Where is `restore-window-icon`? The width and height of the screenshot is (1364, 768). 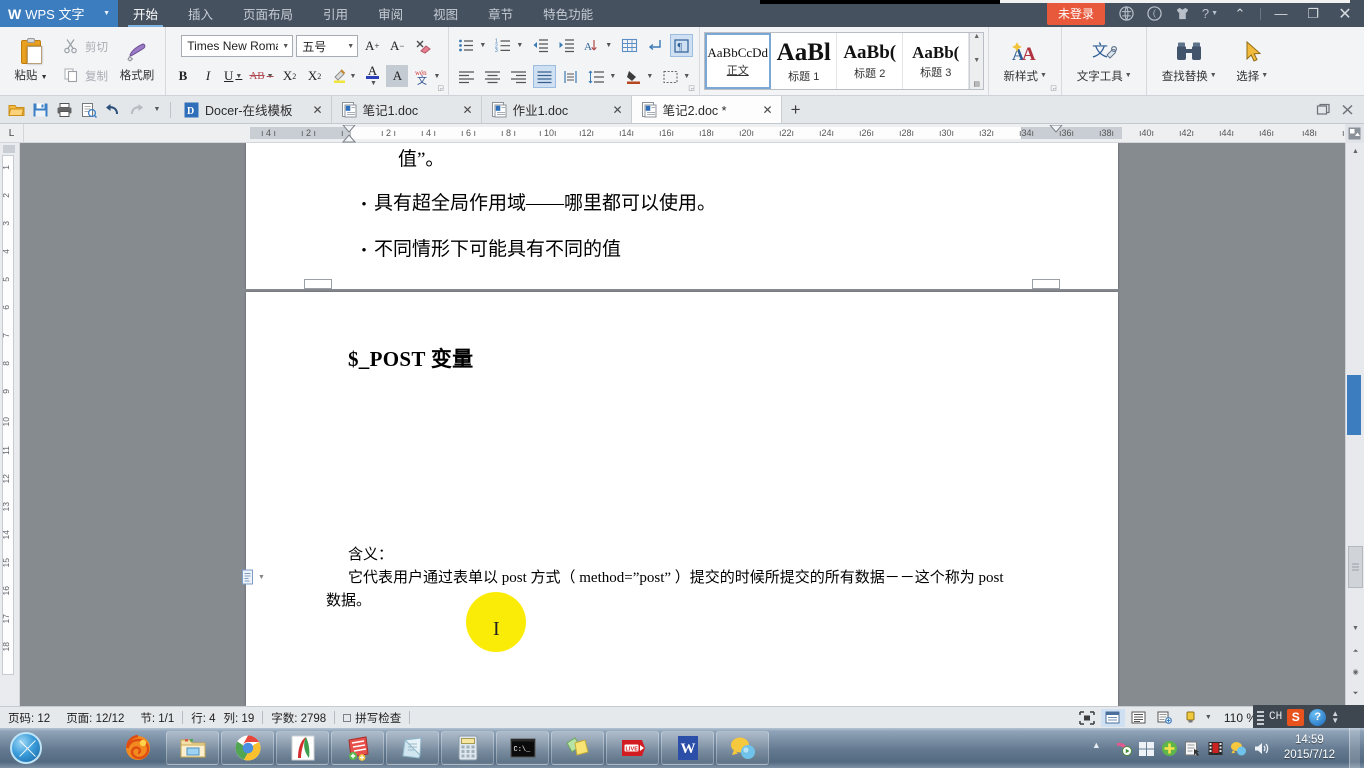 restore-window-icon is located at coordinates (1323, 110).